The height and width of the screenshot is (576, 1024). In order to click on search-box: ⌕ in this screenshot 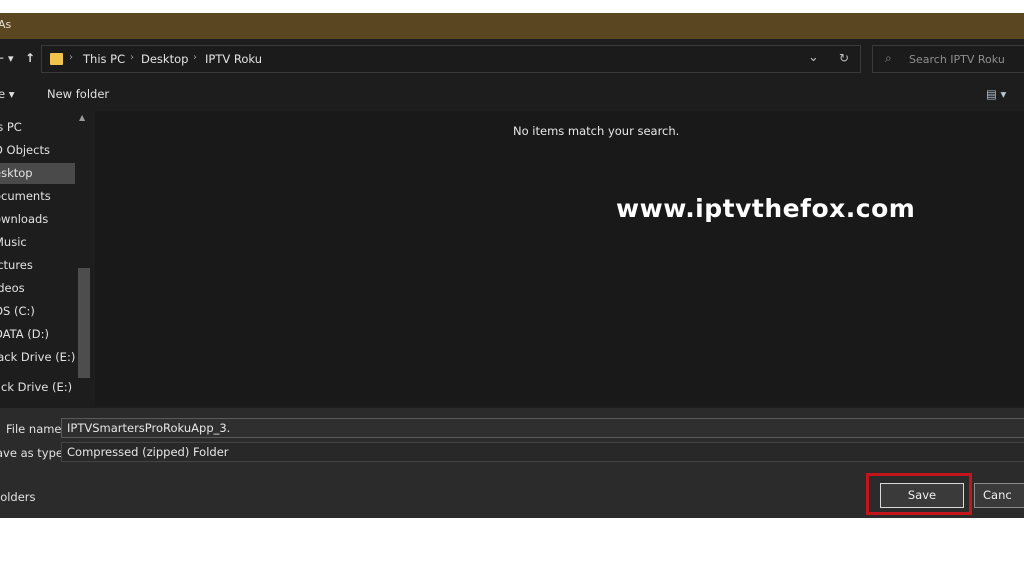, I will do `click(948, 59)`.